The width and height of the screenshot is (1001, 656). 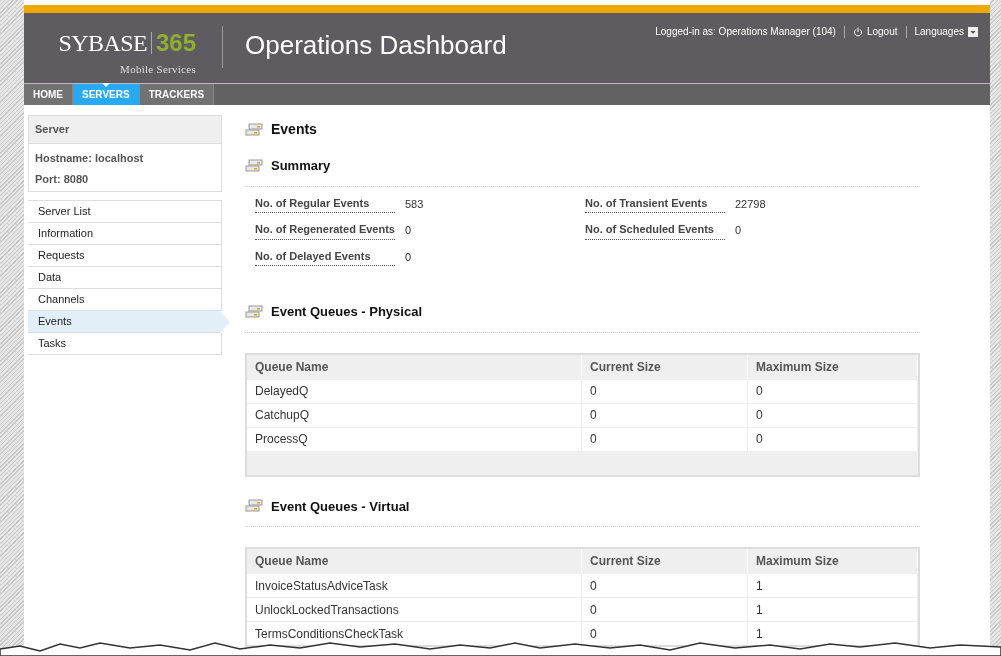 What do you see at coordinates (301, 166) in the screenshot?
I see `section-heading: Summary` at bounding box center [301, 166].